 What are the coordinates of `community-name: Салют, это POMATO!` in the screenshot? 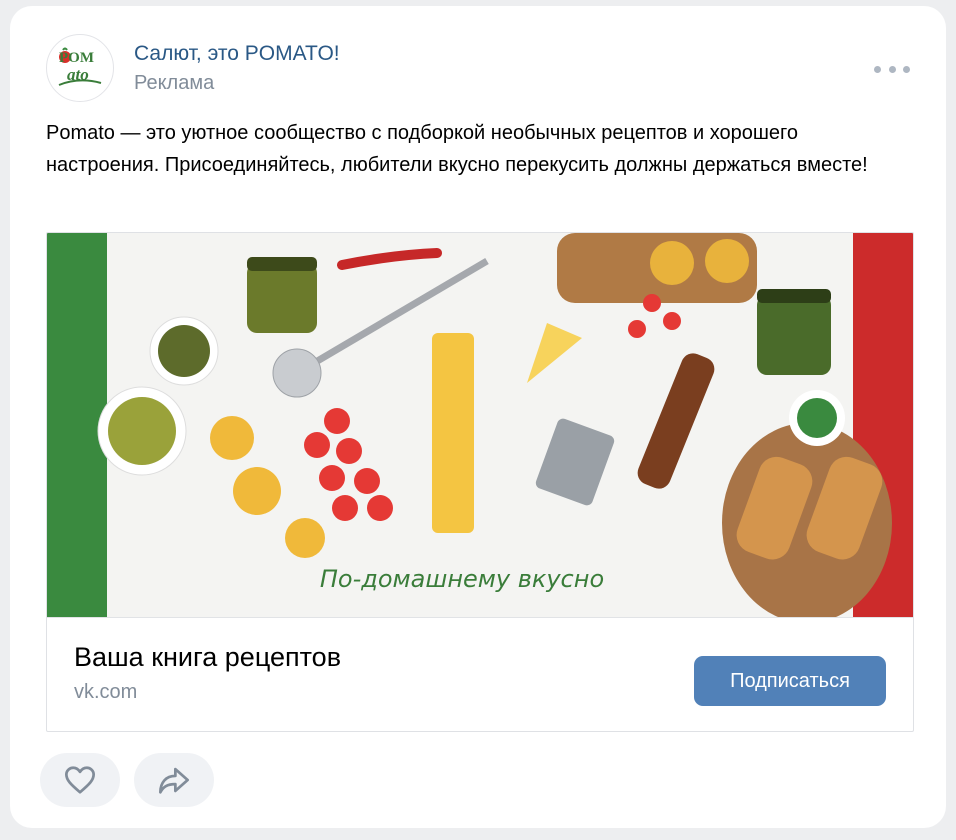 It's located at (237, 54).